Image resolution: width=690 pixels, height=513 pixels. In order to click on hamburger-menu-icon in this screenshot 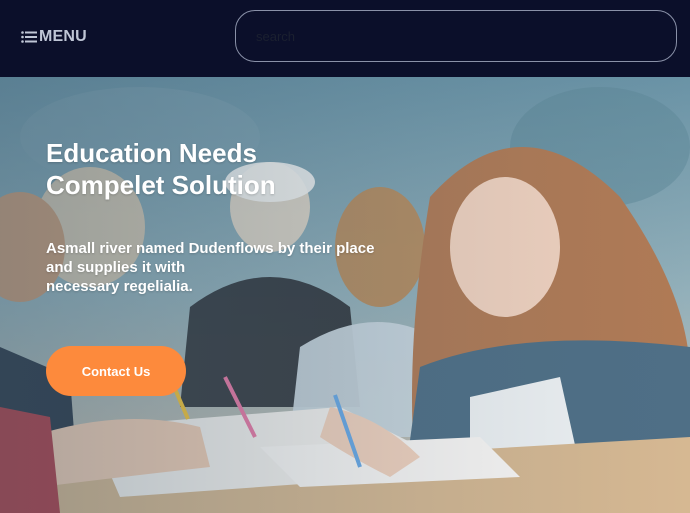, I will do `click(29, 37)`.